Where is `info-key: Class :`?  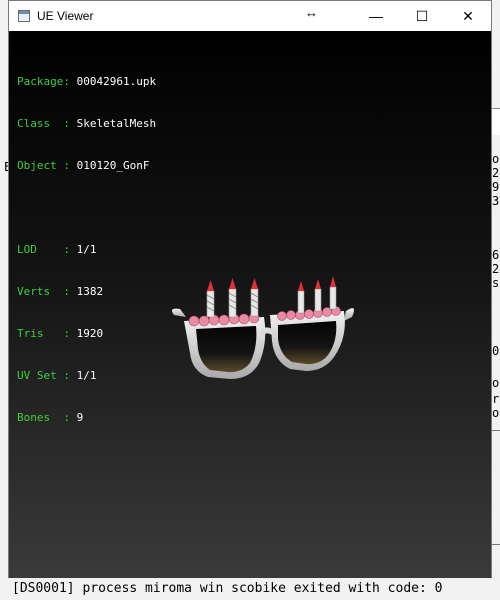
info-key: Class : is located at coordinates (47, 123).